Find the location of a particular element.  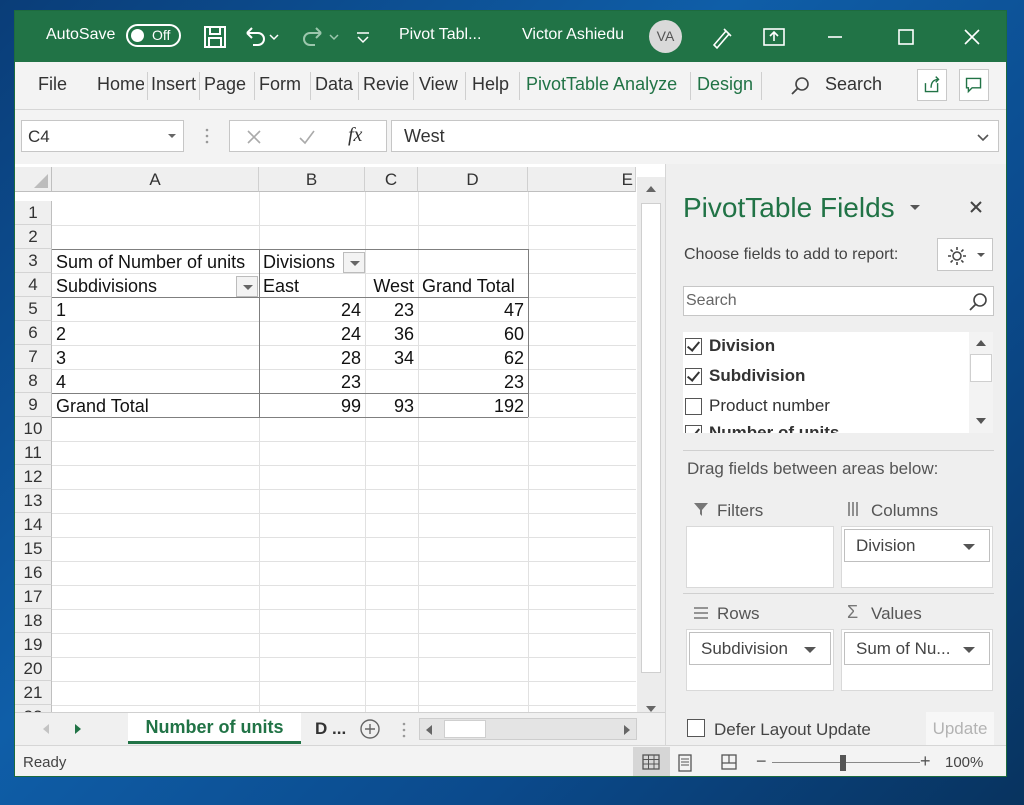

row-header: 7 is located at coordinates (33, 357).